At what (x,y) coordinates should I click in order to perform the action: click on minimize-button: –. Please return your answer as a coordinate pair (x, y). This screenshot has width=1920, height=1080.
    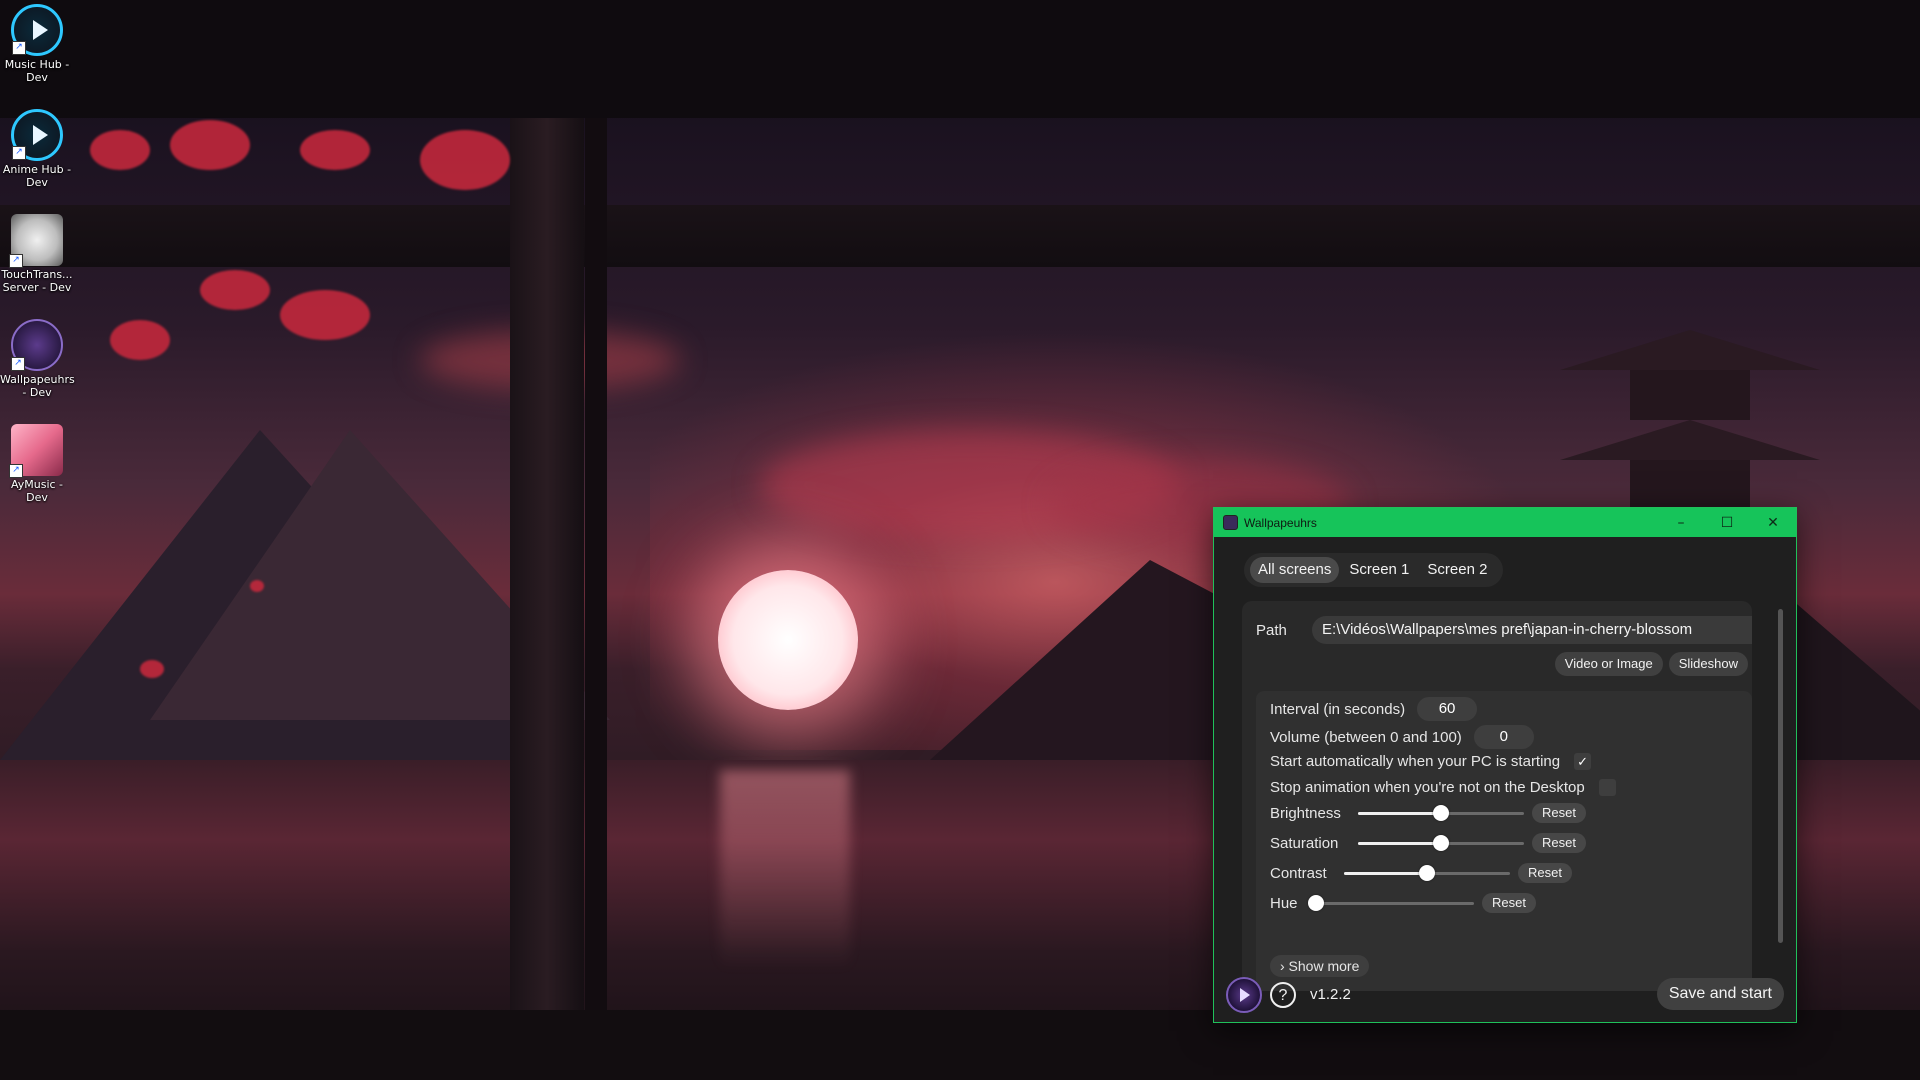
    Looking at the image, I should click on (1681, 522).